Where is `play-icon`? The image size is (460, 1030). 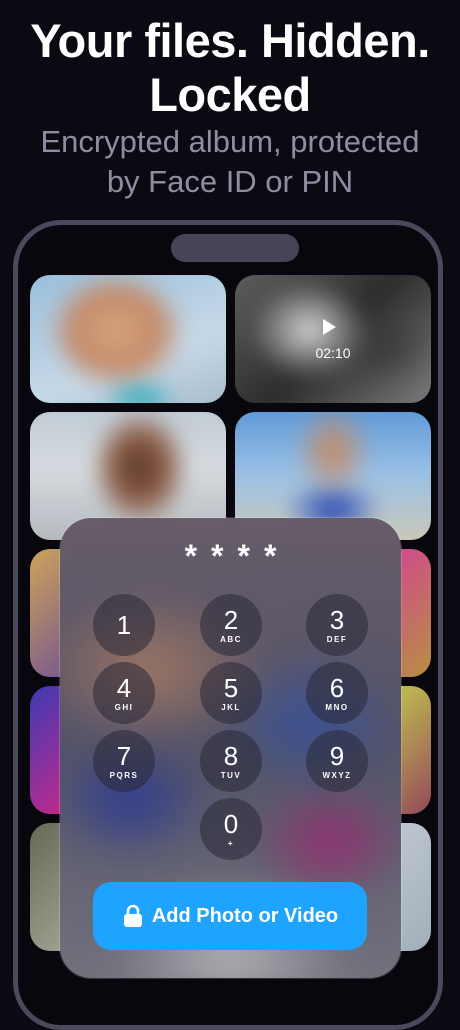
play-icon is located at coordinates (329, 327).